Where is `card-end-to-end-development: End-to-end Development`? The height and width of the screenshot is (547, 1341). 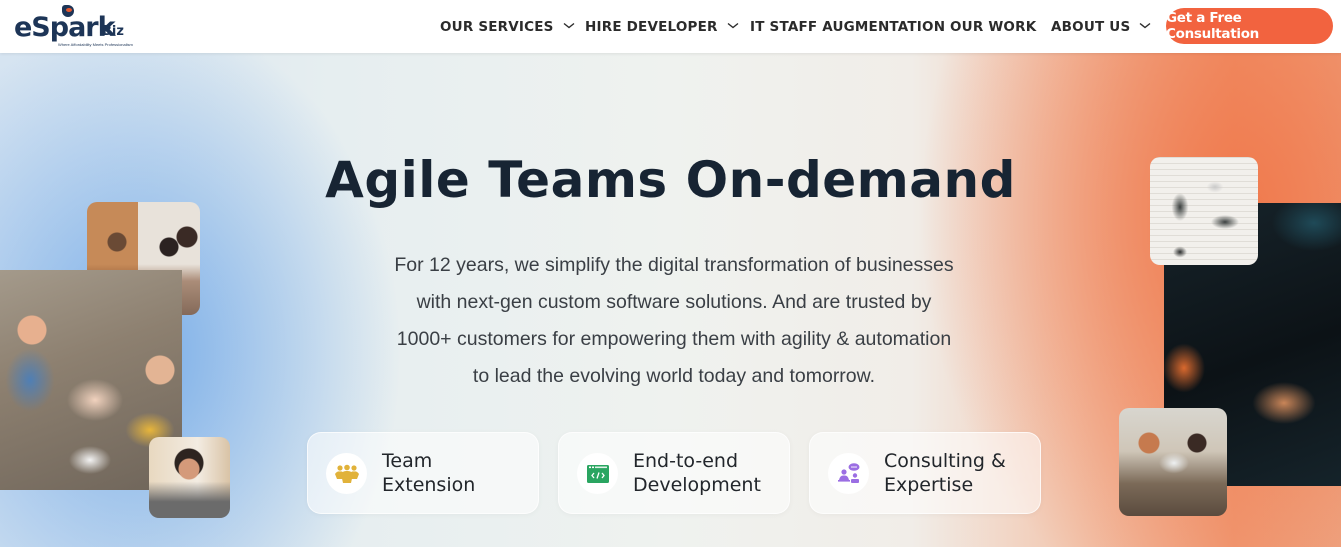
card-end-to-end-development: End-to-end Development is located at coordinates (674, 473).